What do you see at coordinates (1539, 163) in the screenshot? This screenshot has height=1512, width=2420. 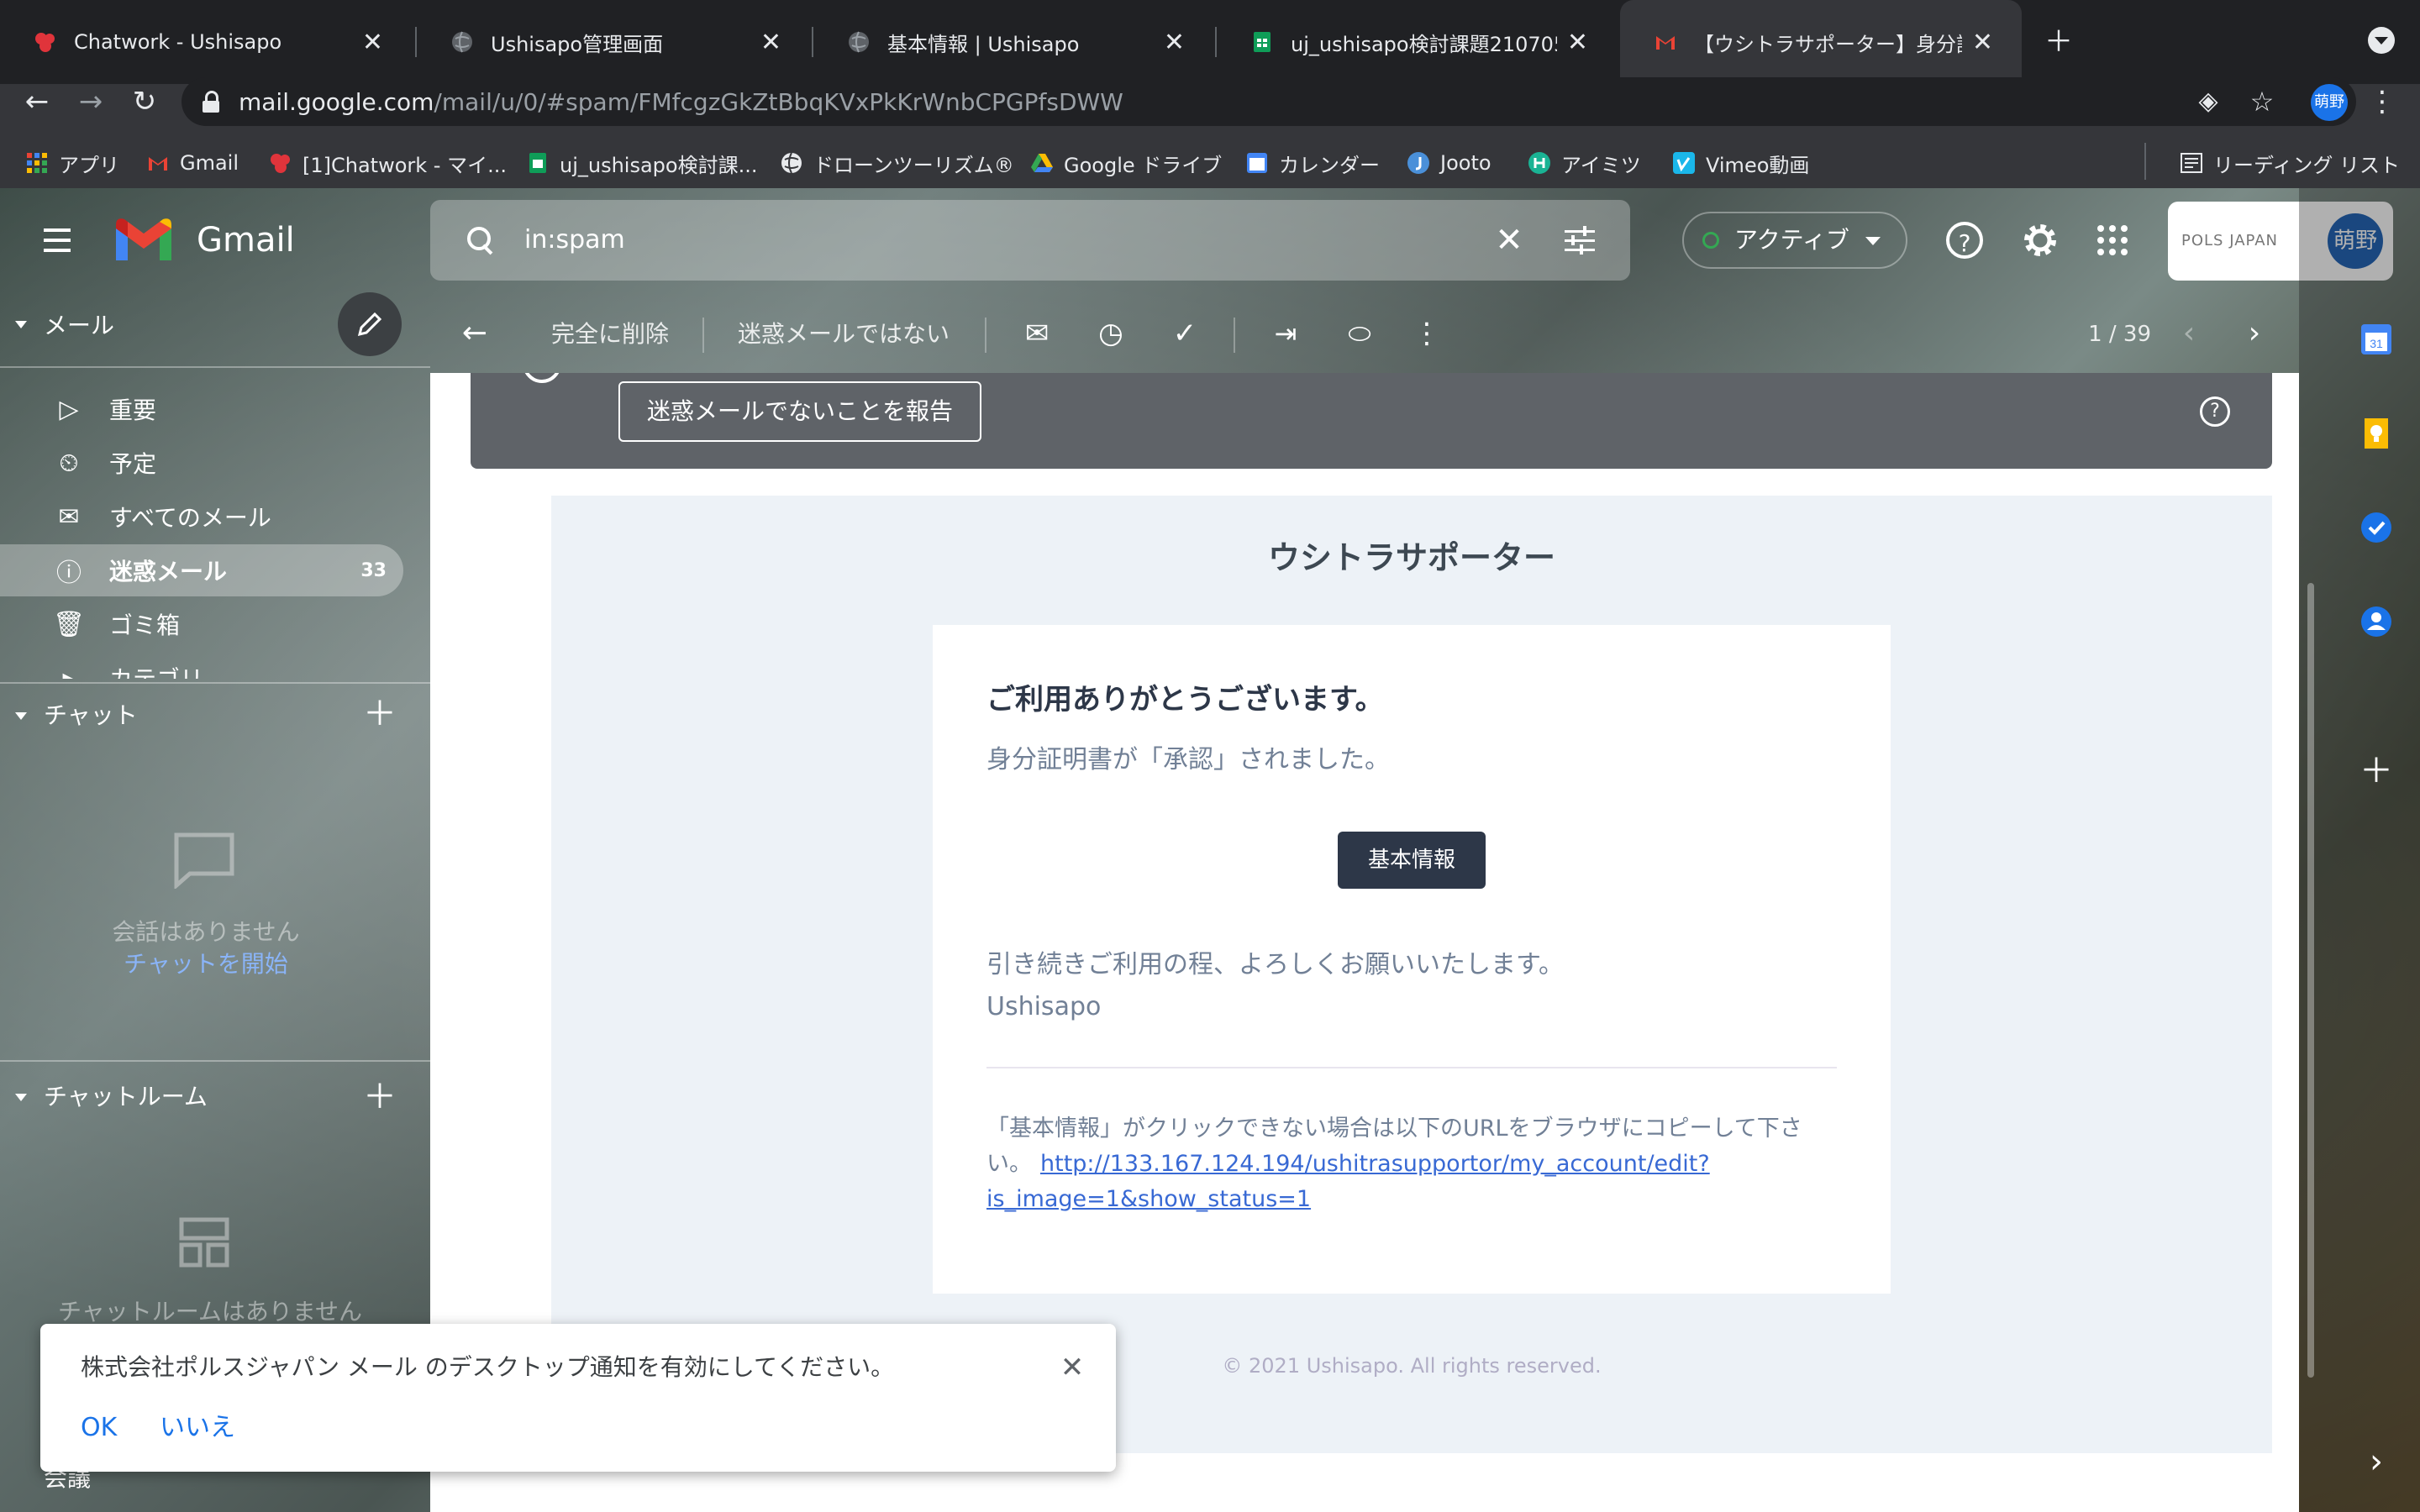 I see `aimitsu-icon` at bounding box center [1539, 163].